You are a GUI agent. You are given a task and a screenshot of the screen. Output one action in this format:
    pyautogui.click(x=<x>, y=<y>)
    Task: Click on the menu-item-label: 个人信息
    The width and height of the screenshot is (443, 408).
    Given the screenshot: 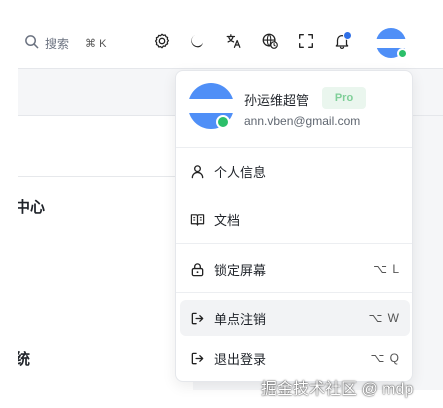 What is the action you would take?
    pyautogui.click(x=240, y=172)
    